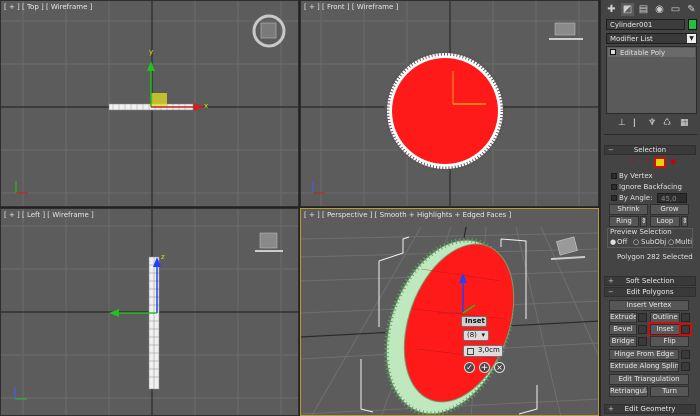 The height and width of the screenshot is (416, 700). I want to click on by-vertex-checkbox, so click(614, 176).